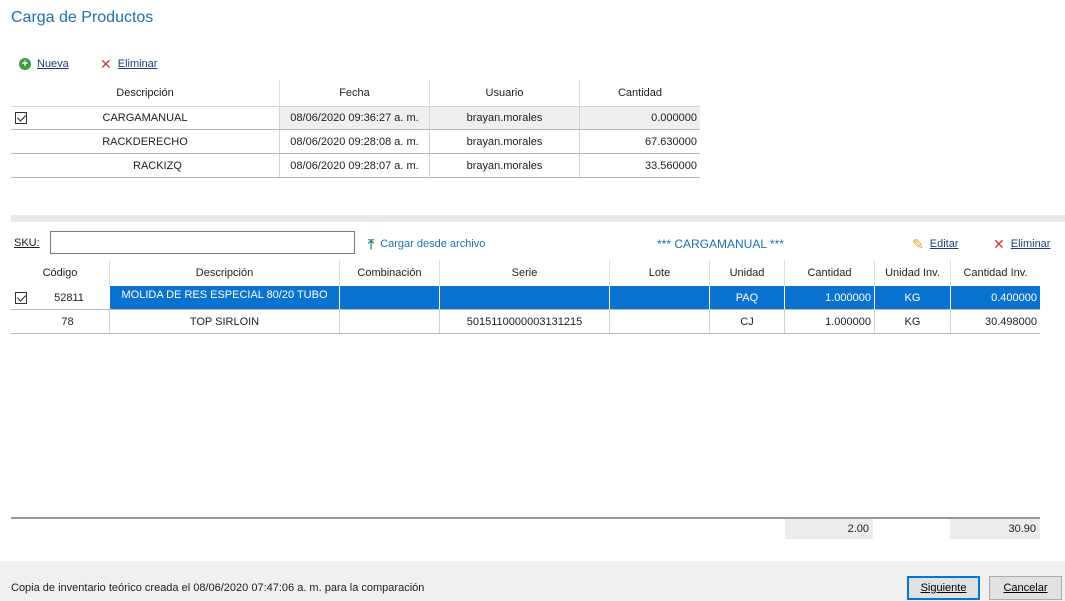  What do you see at coordinates (659, 273) in the screenshot?
I see `col-lote: Lote` at bounding box center [659, 273].